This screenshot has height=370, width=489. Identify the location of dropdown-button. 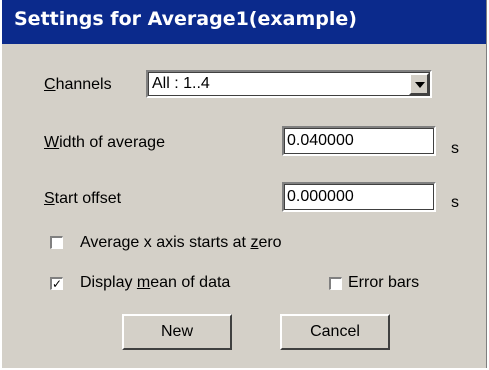
(419, 84).